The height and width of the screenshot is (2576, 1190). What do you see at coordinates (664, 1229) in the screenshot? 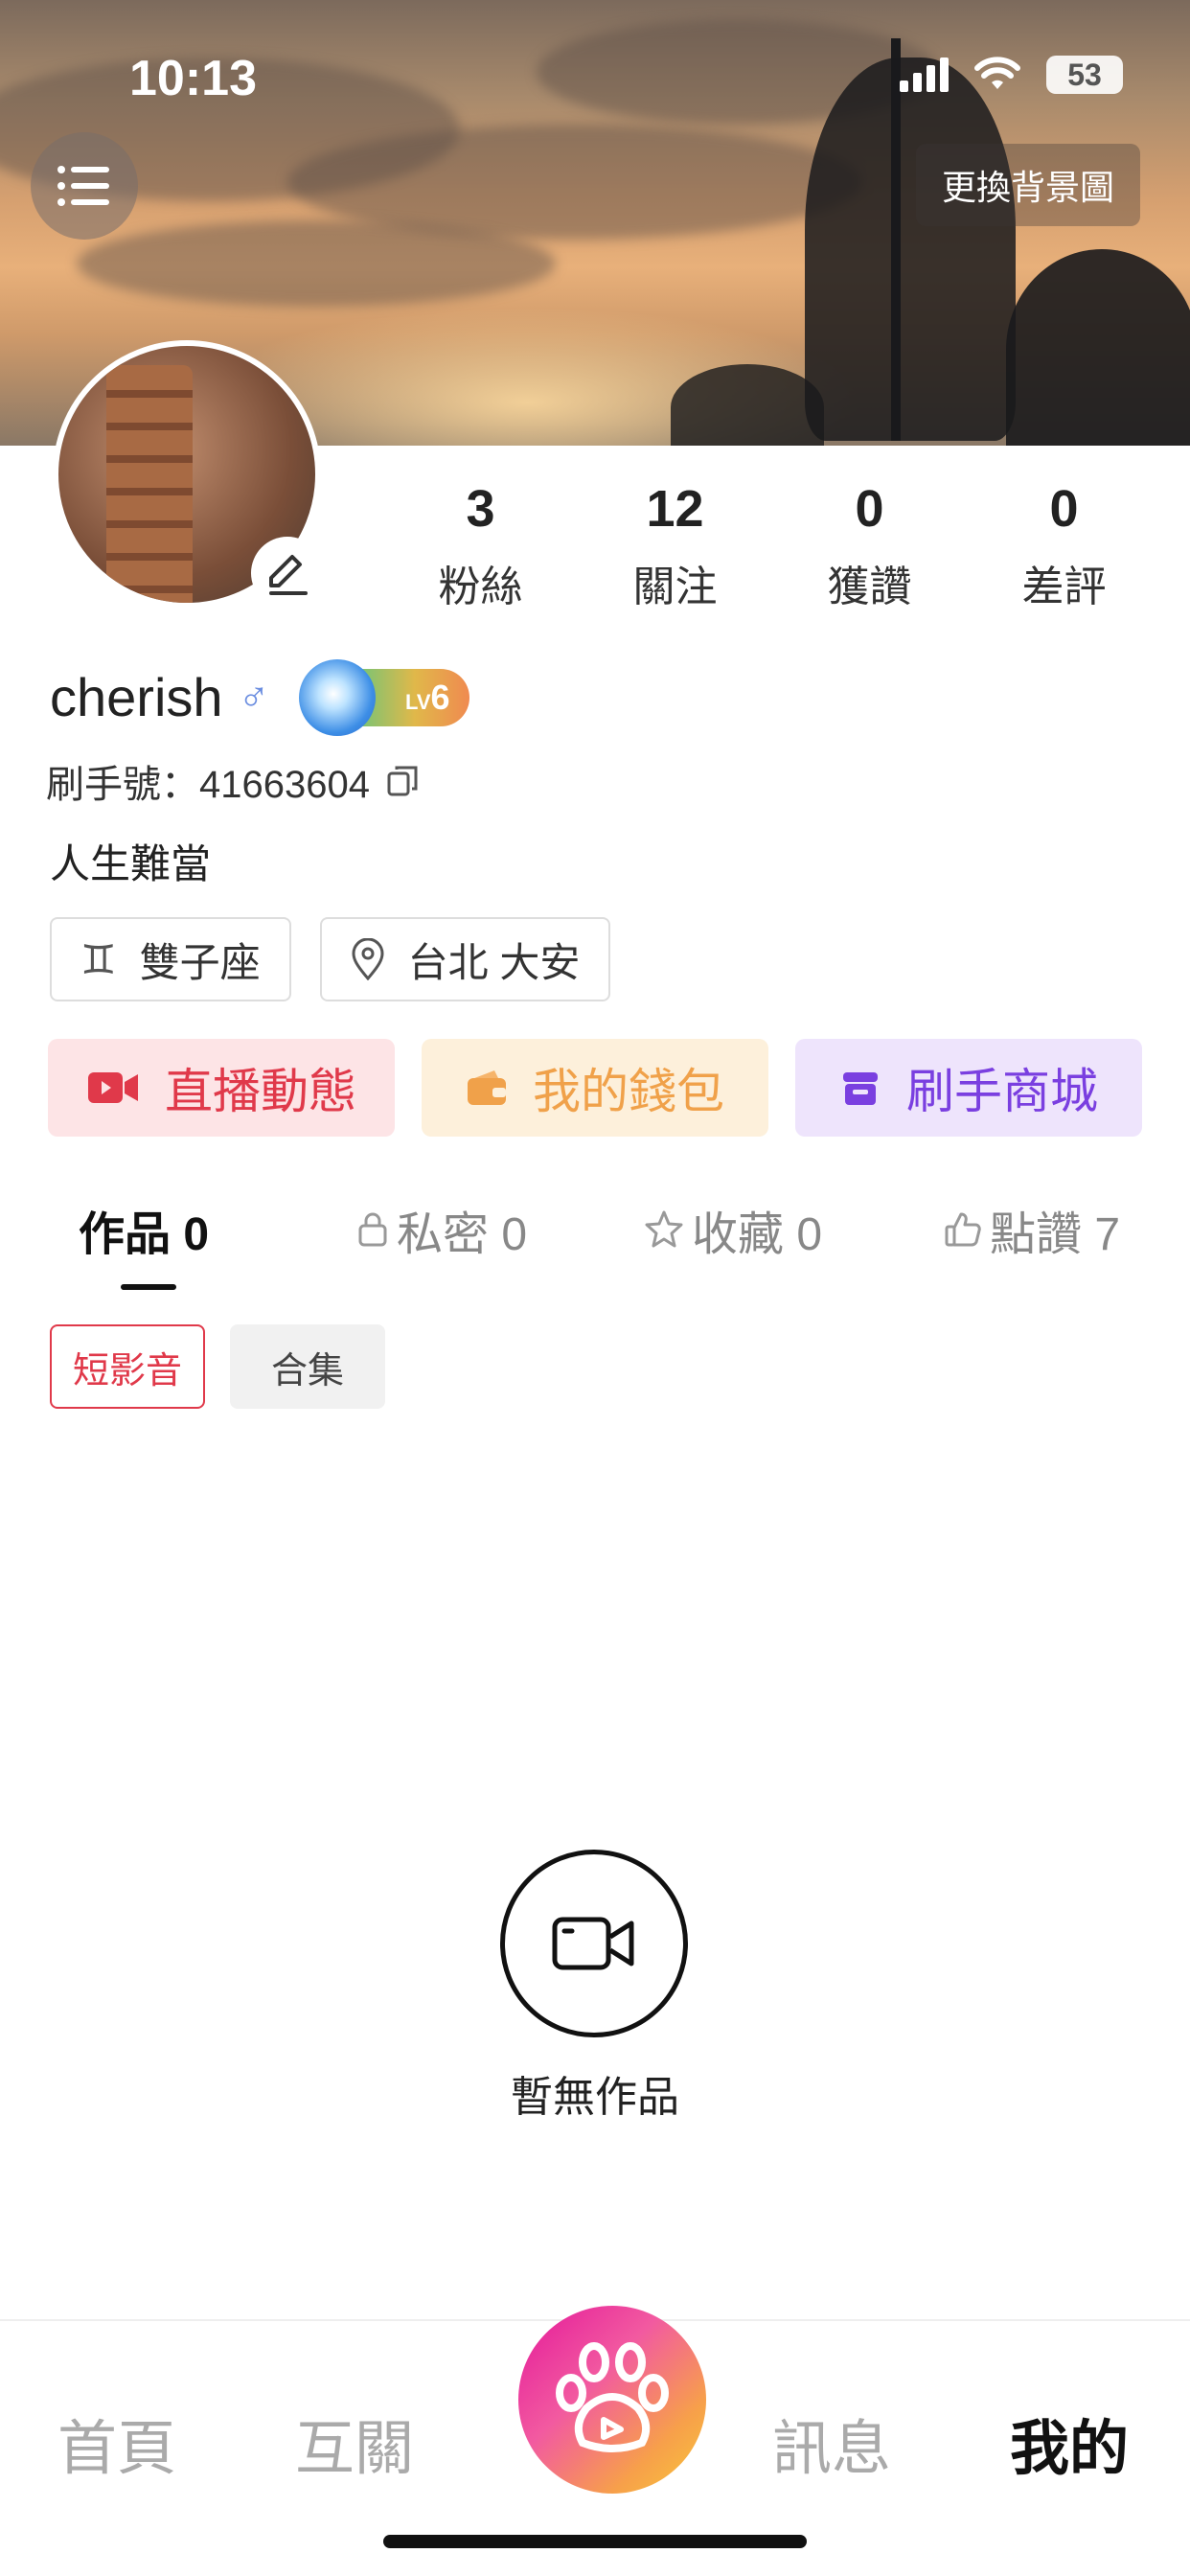
I see `star-icon` at bounding box center [664, 1229].